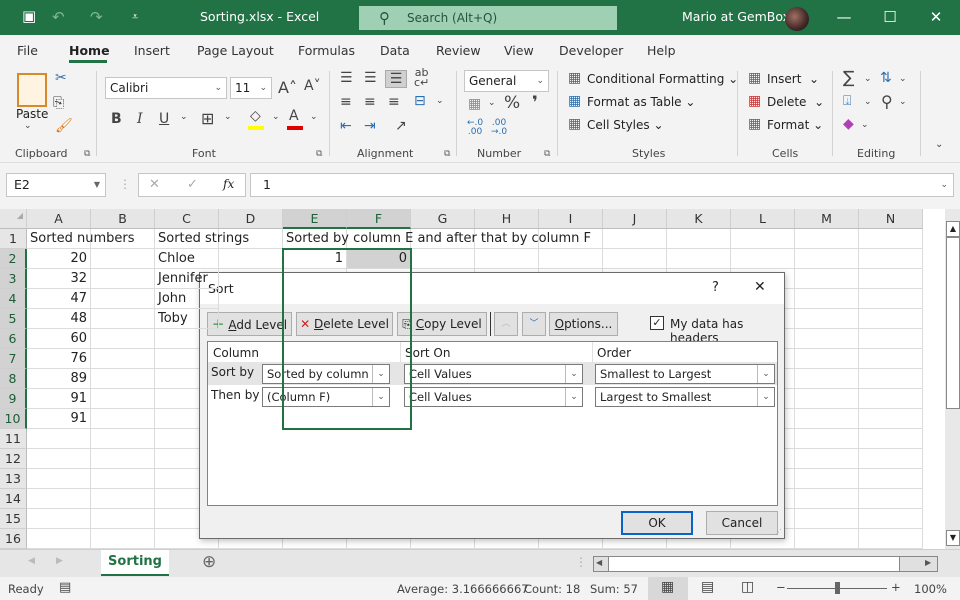 The height and width of the screenshot is (600, 960). Describe the element at coordinates (152, 50) in the screenshot. I see `tab-insert: Insert` at that location.